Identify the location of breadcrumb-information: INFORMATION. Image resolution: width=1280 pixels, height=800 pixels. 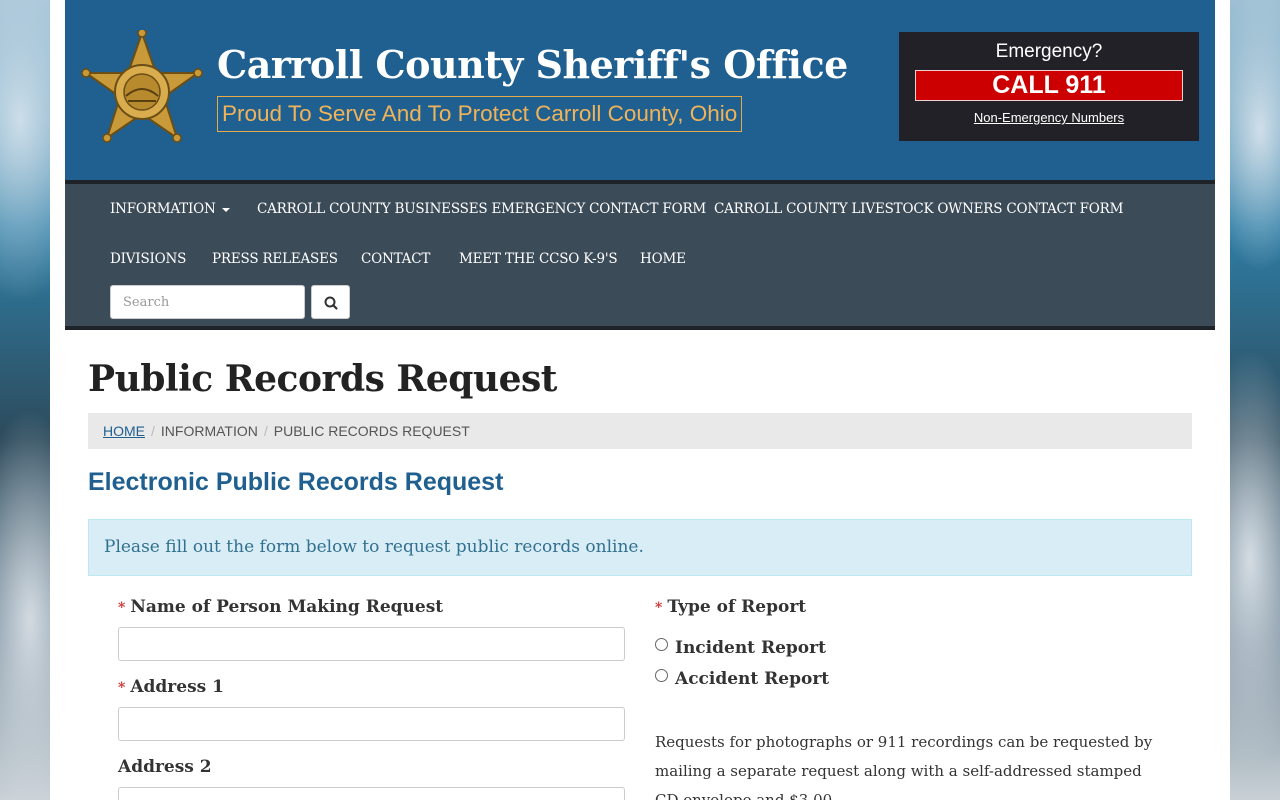
(209, 431).